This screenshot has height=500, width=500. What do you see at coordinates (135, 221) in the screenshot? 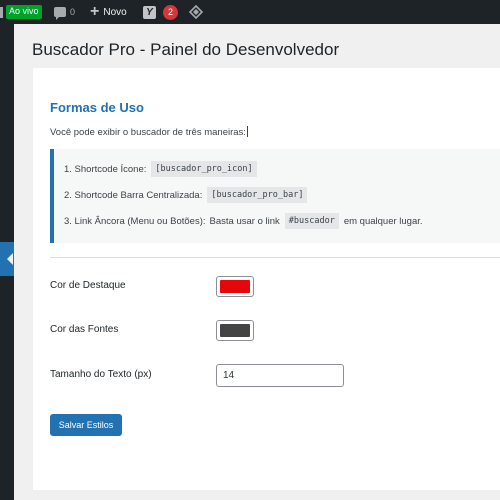
I see `usage-item-label: 3. Link Âncora (Menu ou Botões):` at bounding box center [135, 221].